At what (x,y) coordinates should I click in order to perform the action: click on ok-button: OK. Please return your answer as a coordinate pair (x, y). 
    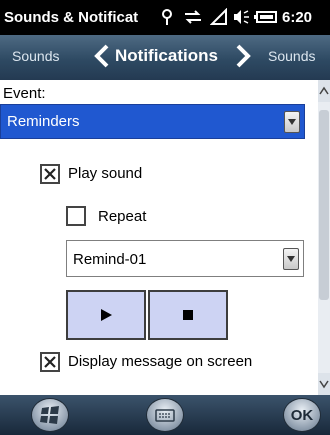
    Looking at the image, I should click on (302, 415).